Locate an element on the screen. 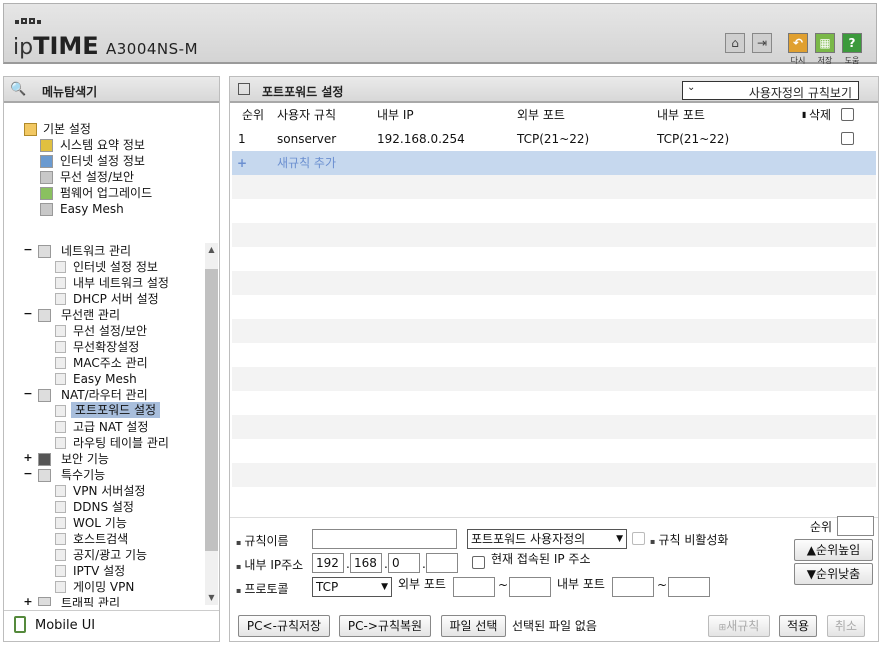 Image resolution: width=883 pixels, height=646 pixels. cancel-button: 취소 is located at coordinates (846, 626).